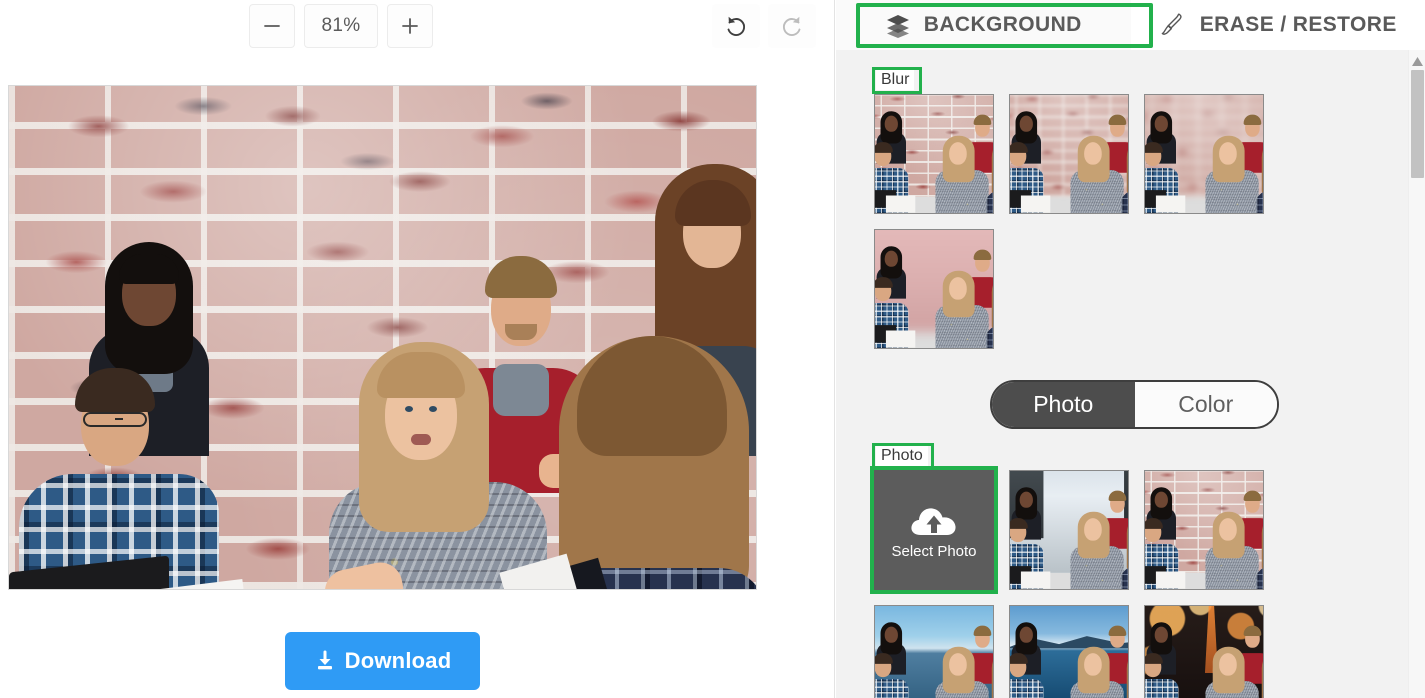 The image size is (1425, 698). Describe the element at coordinates (627, 462) in the screenshot. I see `person-foreground-back` at that location.